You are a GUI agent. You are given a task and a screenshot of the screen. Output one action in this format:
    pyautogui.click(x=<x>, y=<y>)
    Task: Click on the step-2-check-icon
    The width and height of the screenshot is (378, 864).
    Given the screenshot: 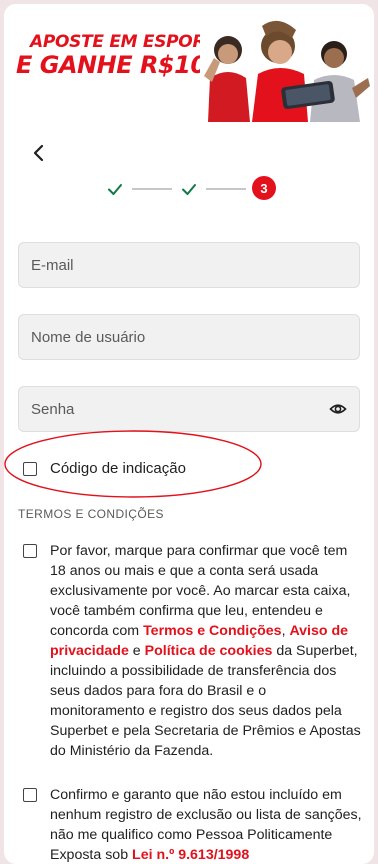 What is the action you would take?
    pyautogui.click(x=189, y=189)
    